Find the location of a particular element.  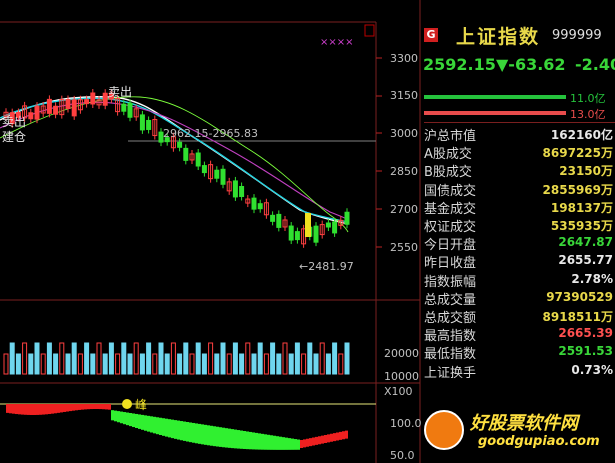

price-tick: 2700 is located at coordinates (404, 209).